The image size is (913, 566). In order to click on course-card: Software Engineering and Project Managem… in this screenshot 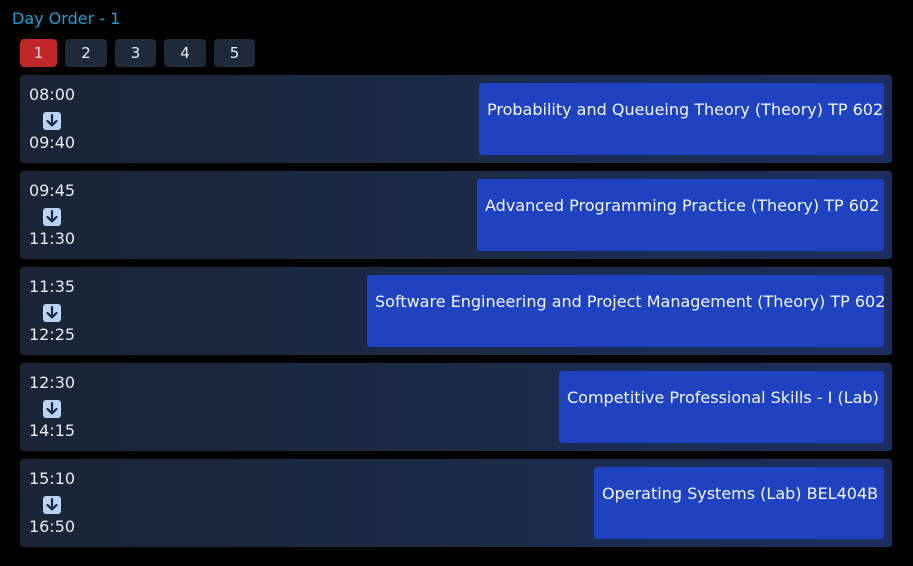, I will do `click(626, 311)`.